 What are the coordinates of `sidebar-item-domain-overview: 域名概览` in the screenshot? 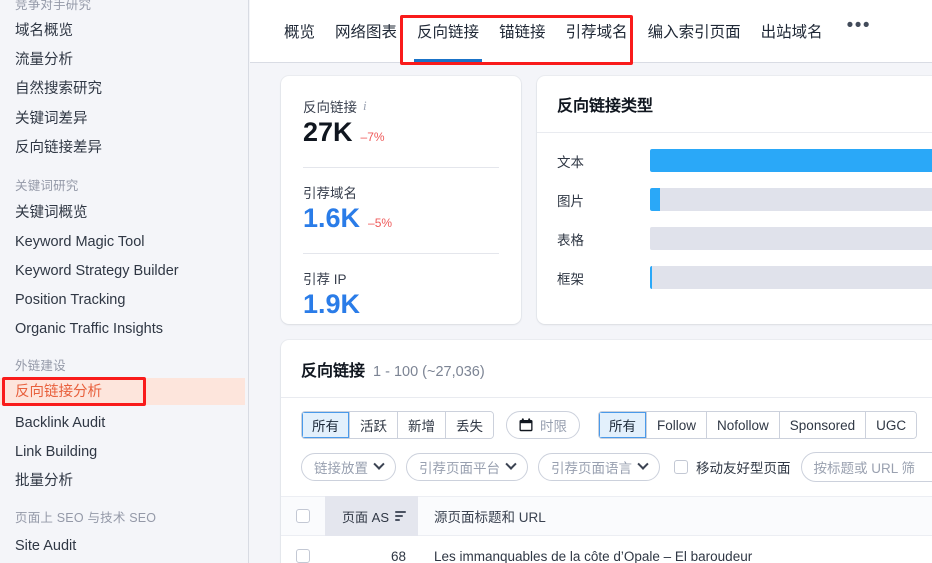 It's located at (36, 31).